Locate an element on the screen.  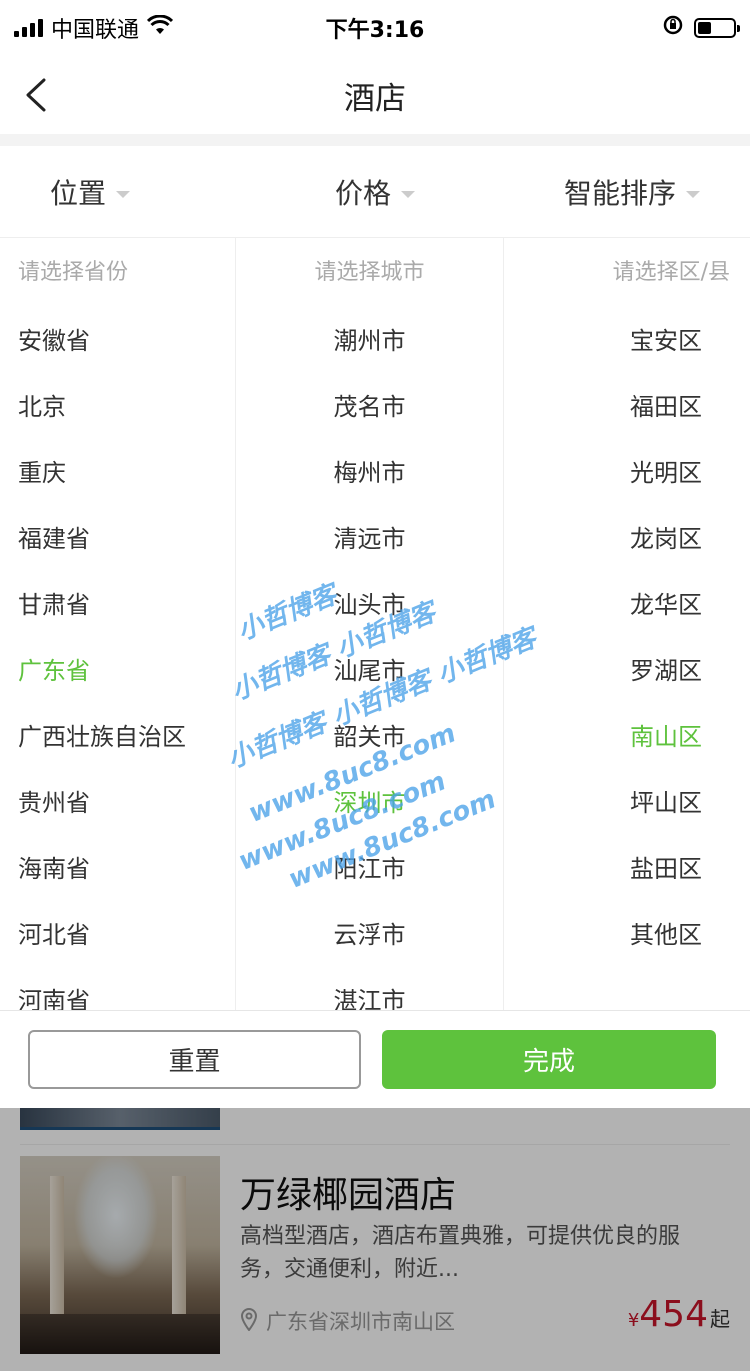
filter-bar: 位置 价格 智能排序 is located at coordinates (375, 192).